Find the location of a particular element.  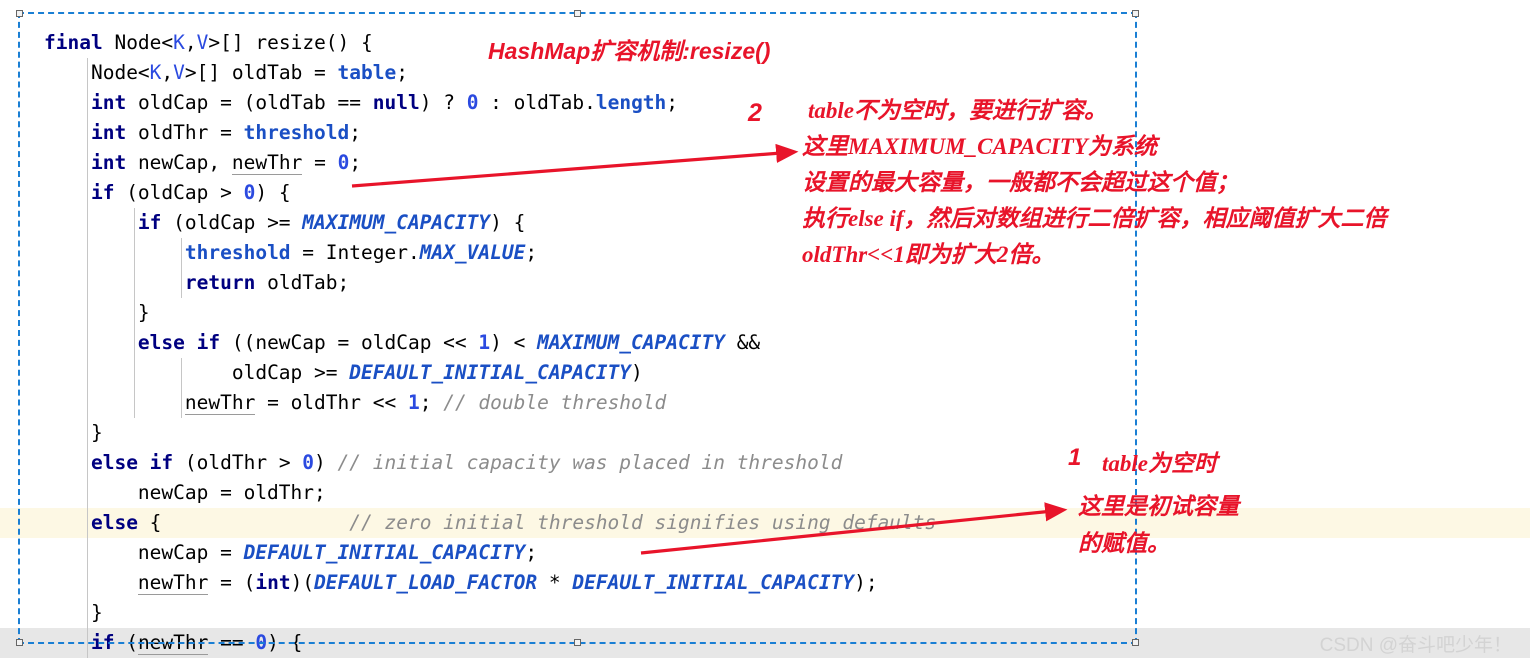

code-token-plain: >[] oldTab = is located at coordinates (261, 72).